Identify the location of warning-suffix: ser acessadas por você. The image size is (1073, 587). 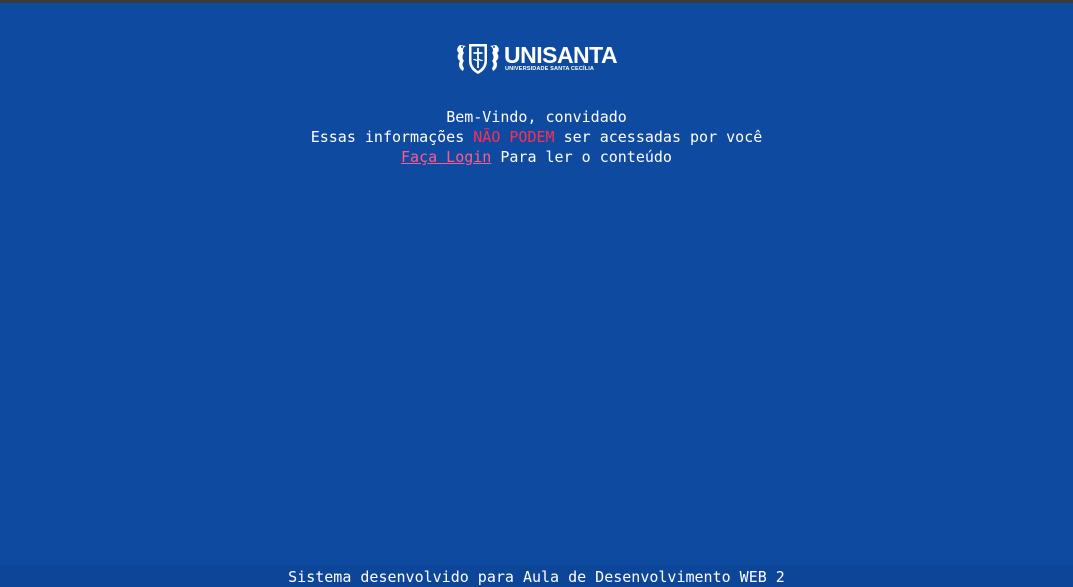
(658, 137).